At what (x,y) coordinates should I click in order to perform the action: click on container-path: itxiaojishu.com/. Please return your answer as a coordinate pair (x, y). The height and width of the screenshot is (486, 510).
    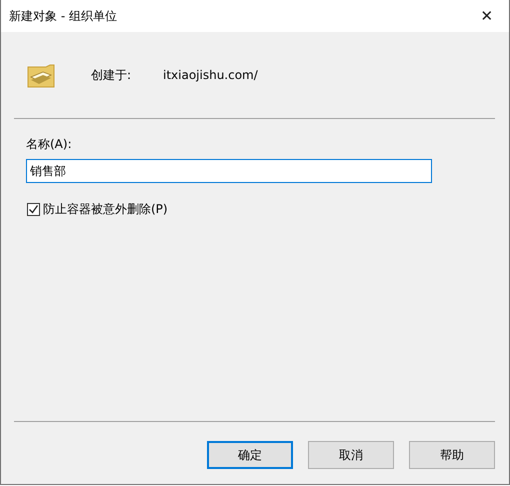
    Looking at the image, I should click on (210, 75).